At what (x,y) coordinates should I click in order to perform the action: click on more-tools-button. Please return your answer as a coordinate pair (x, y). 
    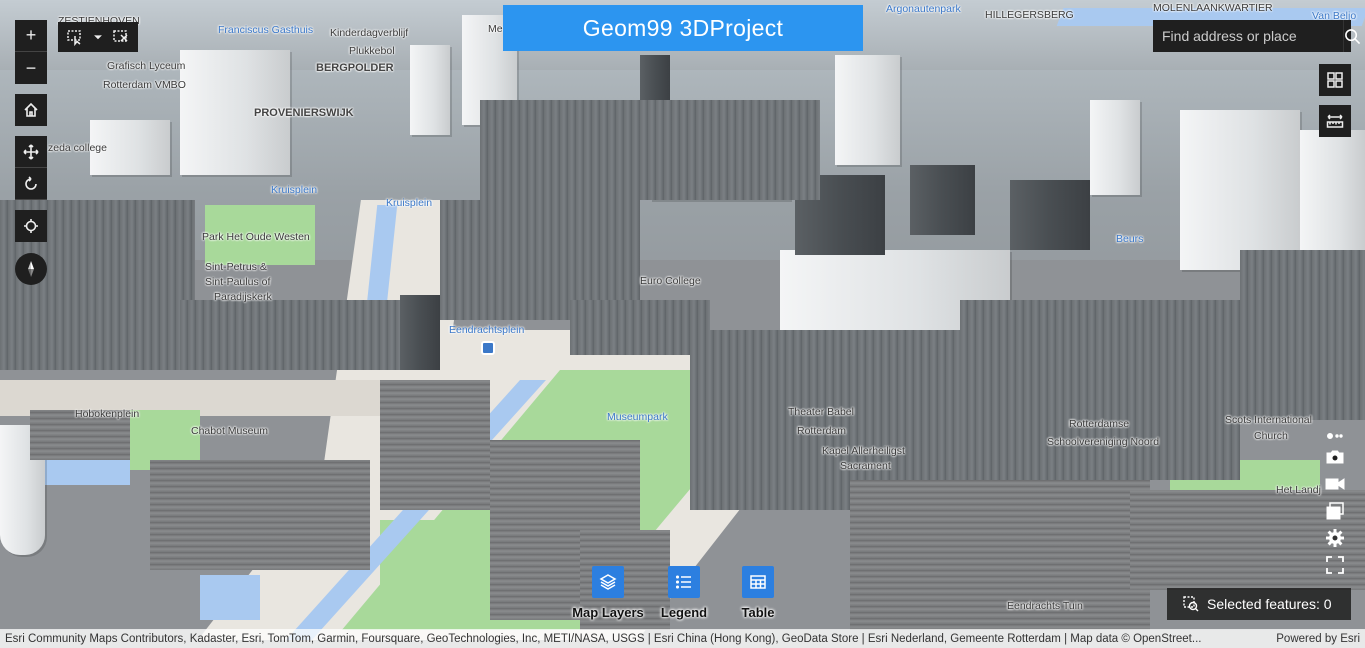
    Looking at the image, I should click on (1335, 434).